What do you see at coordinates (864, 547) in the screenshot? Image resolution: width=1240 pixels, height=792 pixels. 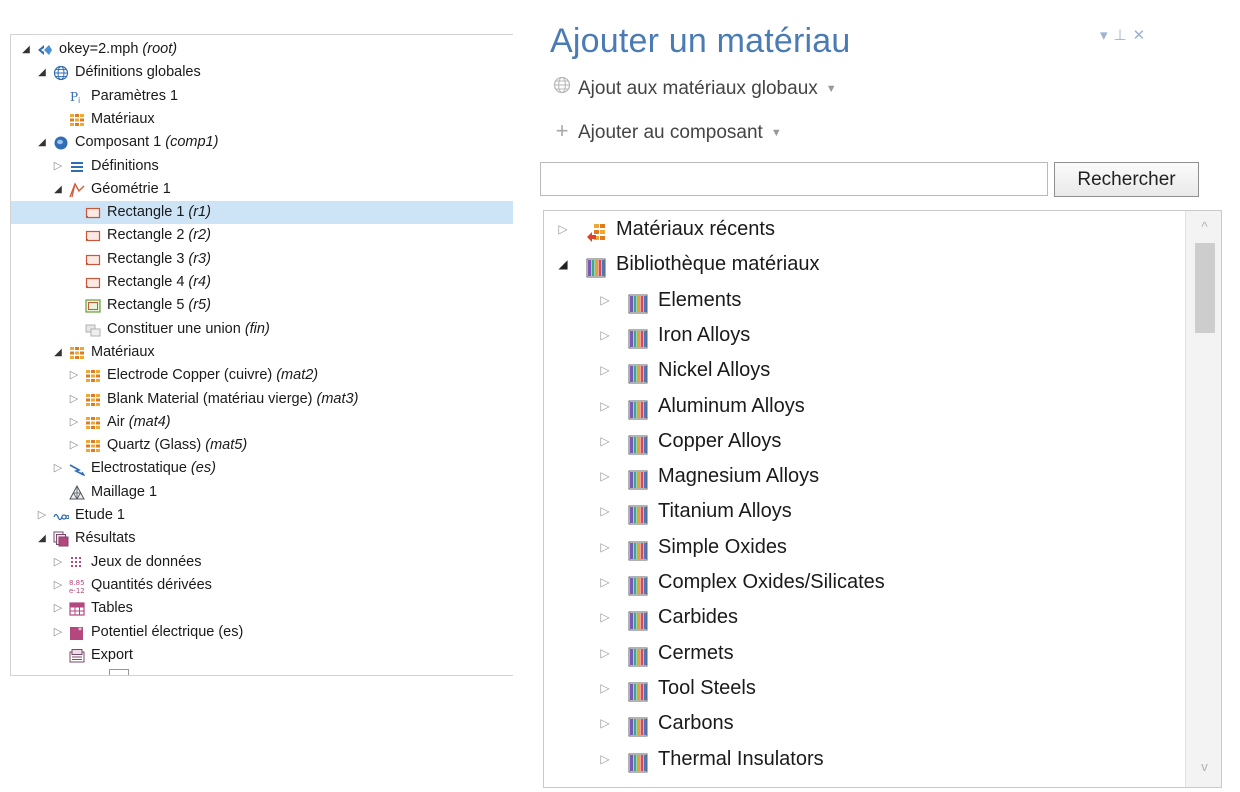 I see `library-node: ▷ Simple Oxides` at bounding box center [864, 547].